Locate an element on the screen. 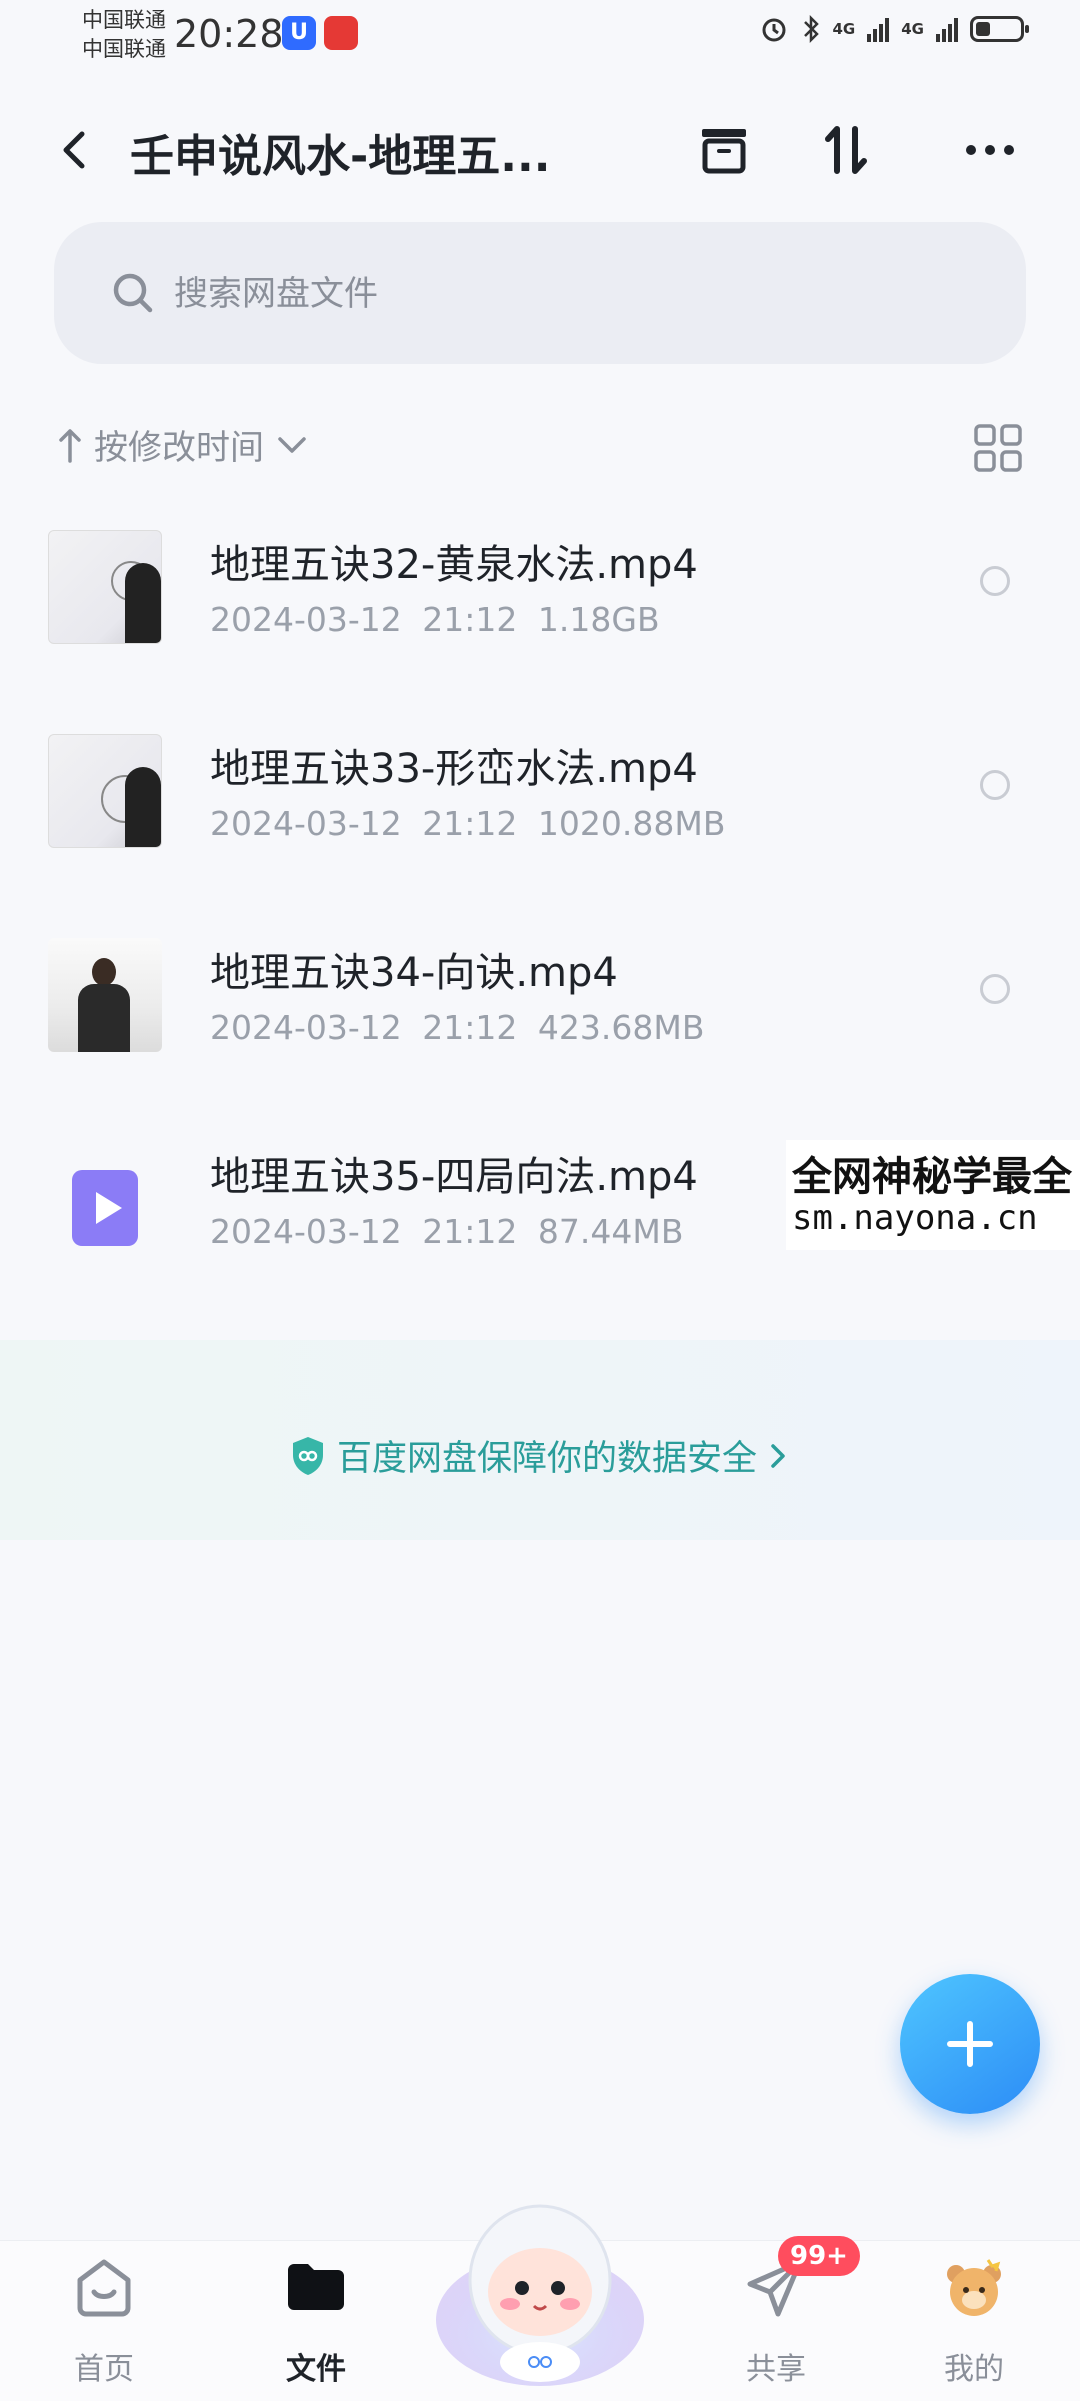 This screenshot has width=1080, height=2401. carrier-labels: 中国联通 中国联通 is located at coordinates (124, 35).